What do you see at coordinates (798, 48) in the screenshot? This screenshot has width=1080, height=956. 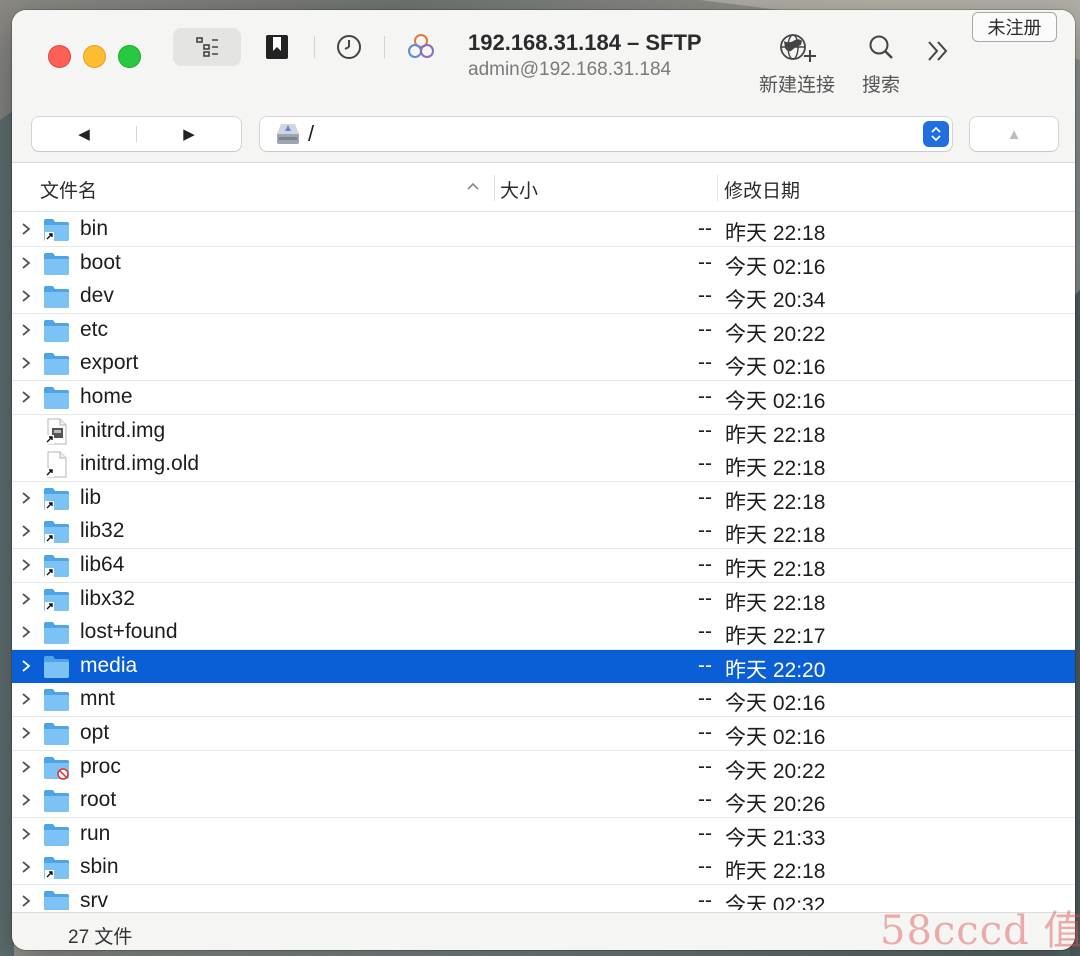 I see `globe-add-icon` at bounding box center [798, 48].